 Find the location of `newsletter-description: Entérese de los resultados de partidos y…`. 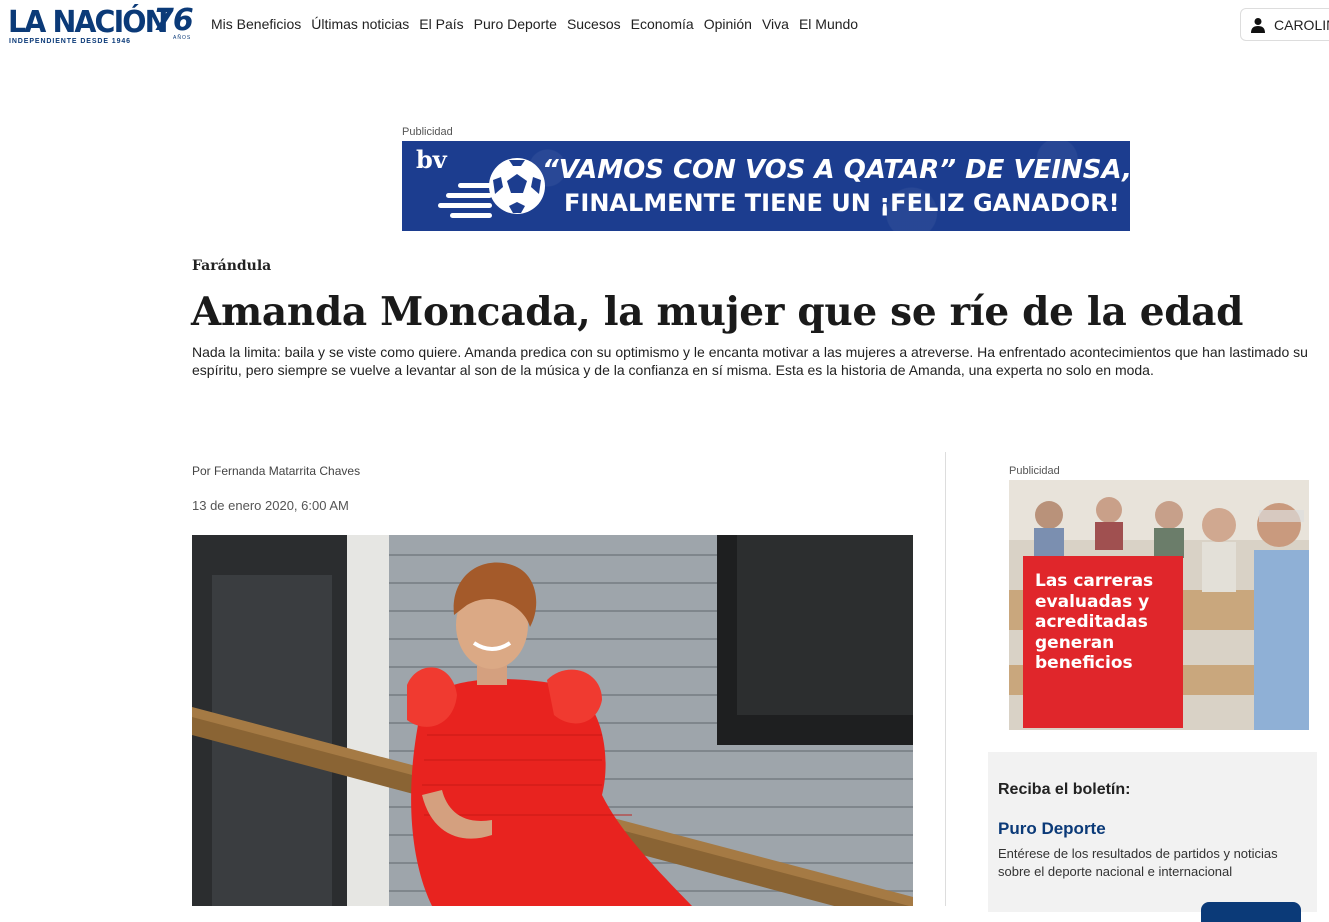

newsletter-description: Entérese de los resultados de partidos y… is located at coordinates (1138, 862).